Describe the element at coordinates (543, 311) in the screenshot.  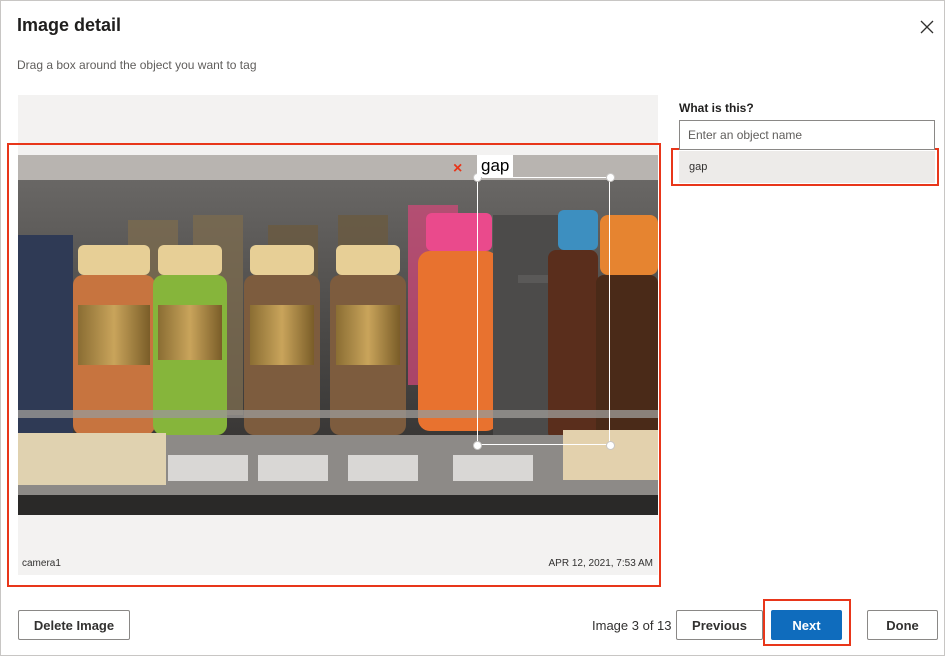
I see `tag-bounding-box` at that location.